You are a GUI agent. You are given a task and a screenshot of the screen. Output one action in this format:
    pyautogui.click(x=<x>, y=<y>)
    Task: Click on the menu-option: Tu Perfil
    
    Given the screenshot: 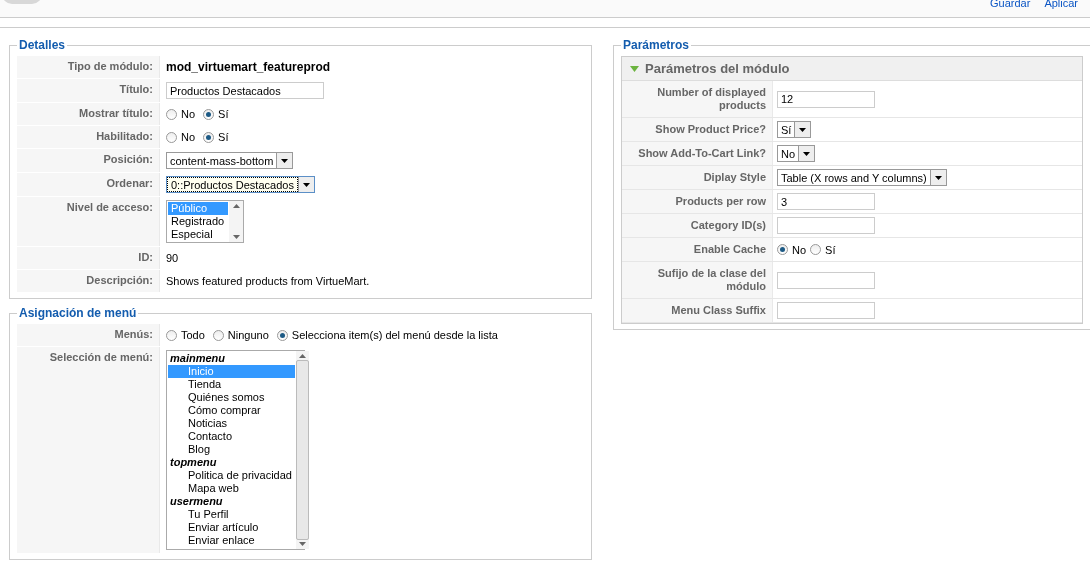 What is the action you would take?
    pyautogui.click(x=231, y=514)
    